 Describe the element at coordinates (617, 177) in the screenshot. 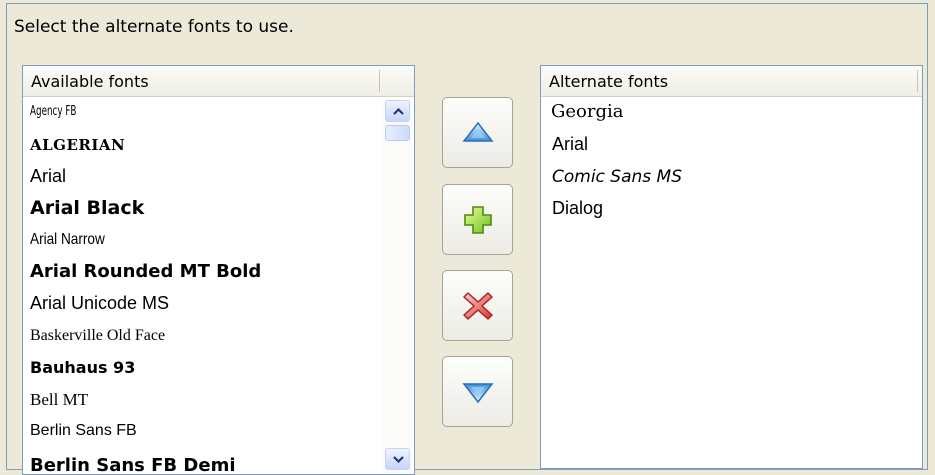

I see `alt-font-item-comic-sans-ms: Comic Sans MS` at that location.